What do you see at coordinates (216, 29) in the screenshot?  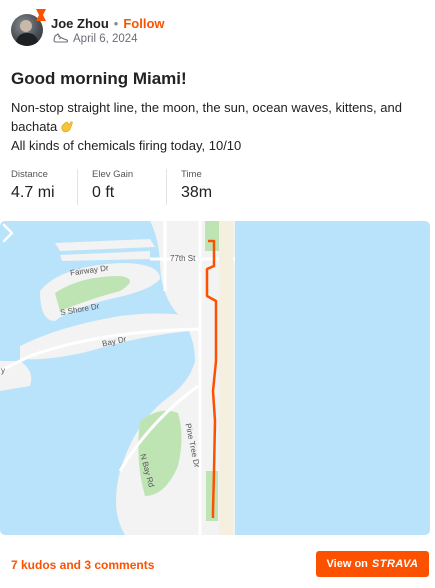 I see `activity-header: Joe Zhou • Follow April 6, 2024` at bounding box center [216, 29].